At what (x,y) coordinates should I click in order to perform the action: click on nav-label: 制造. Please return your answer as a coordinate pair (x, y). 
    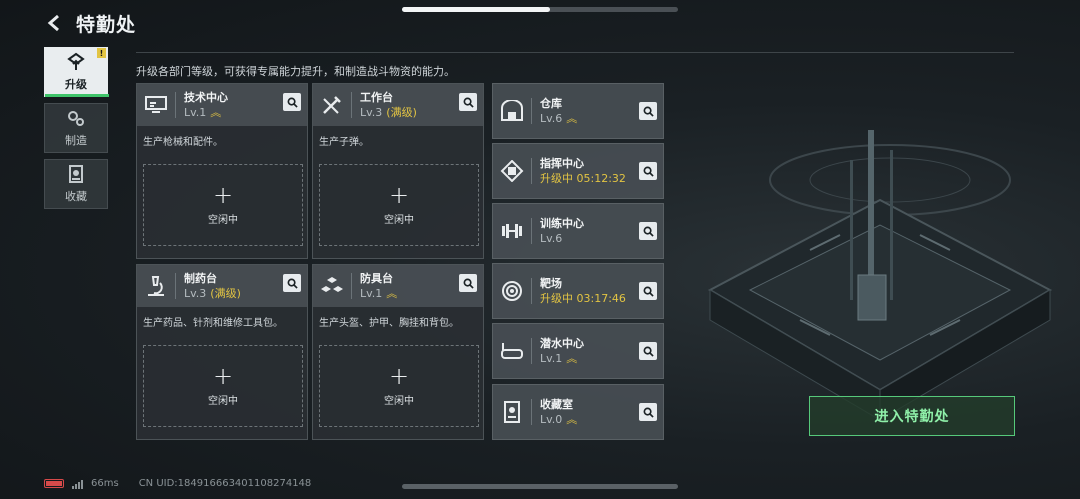
    Looking at the image, I should click on (76, 140).